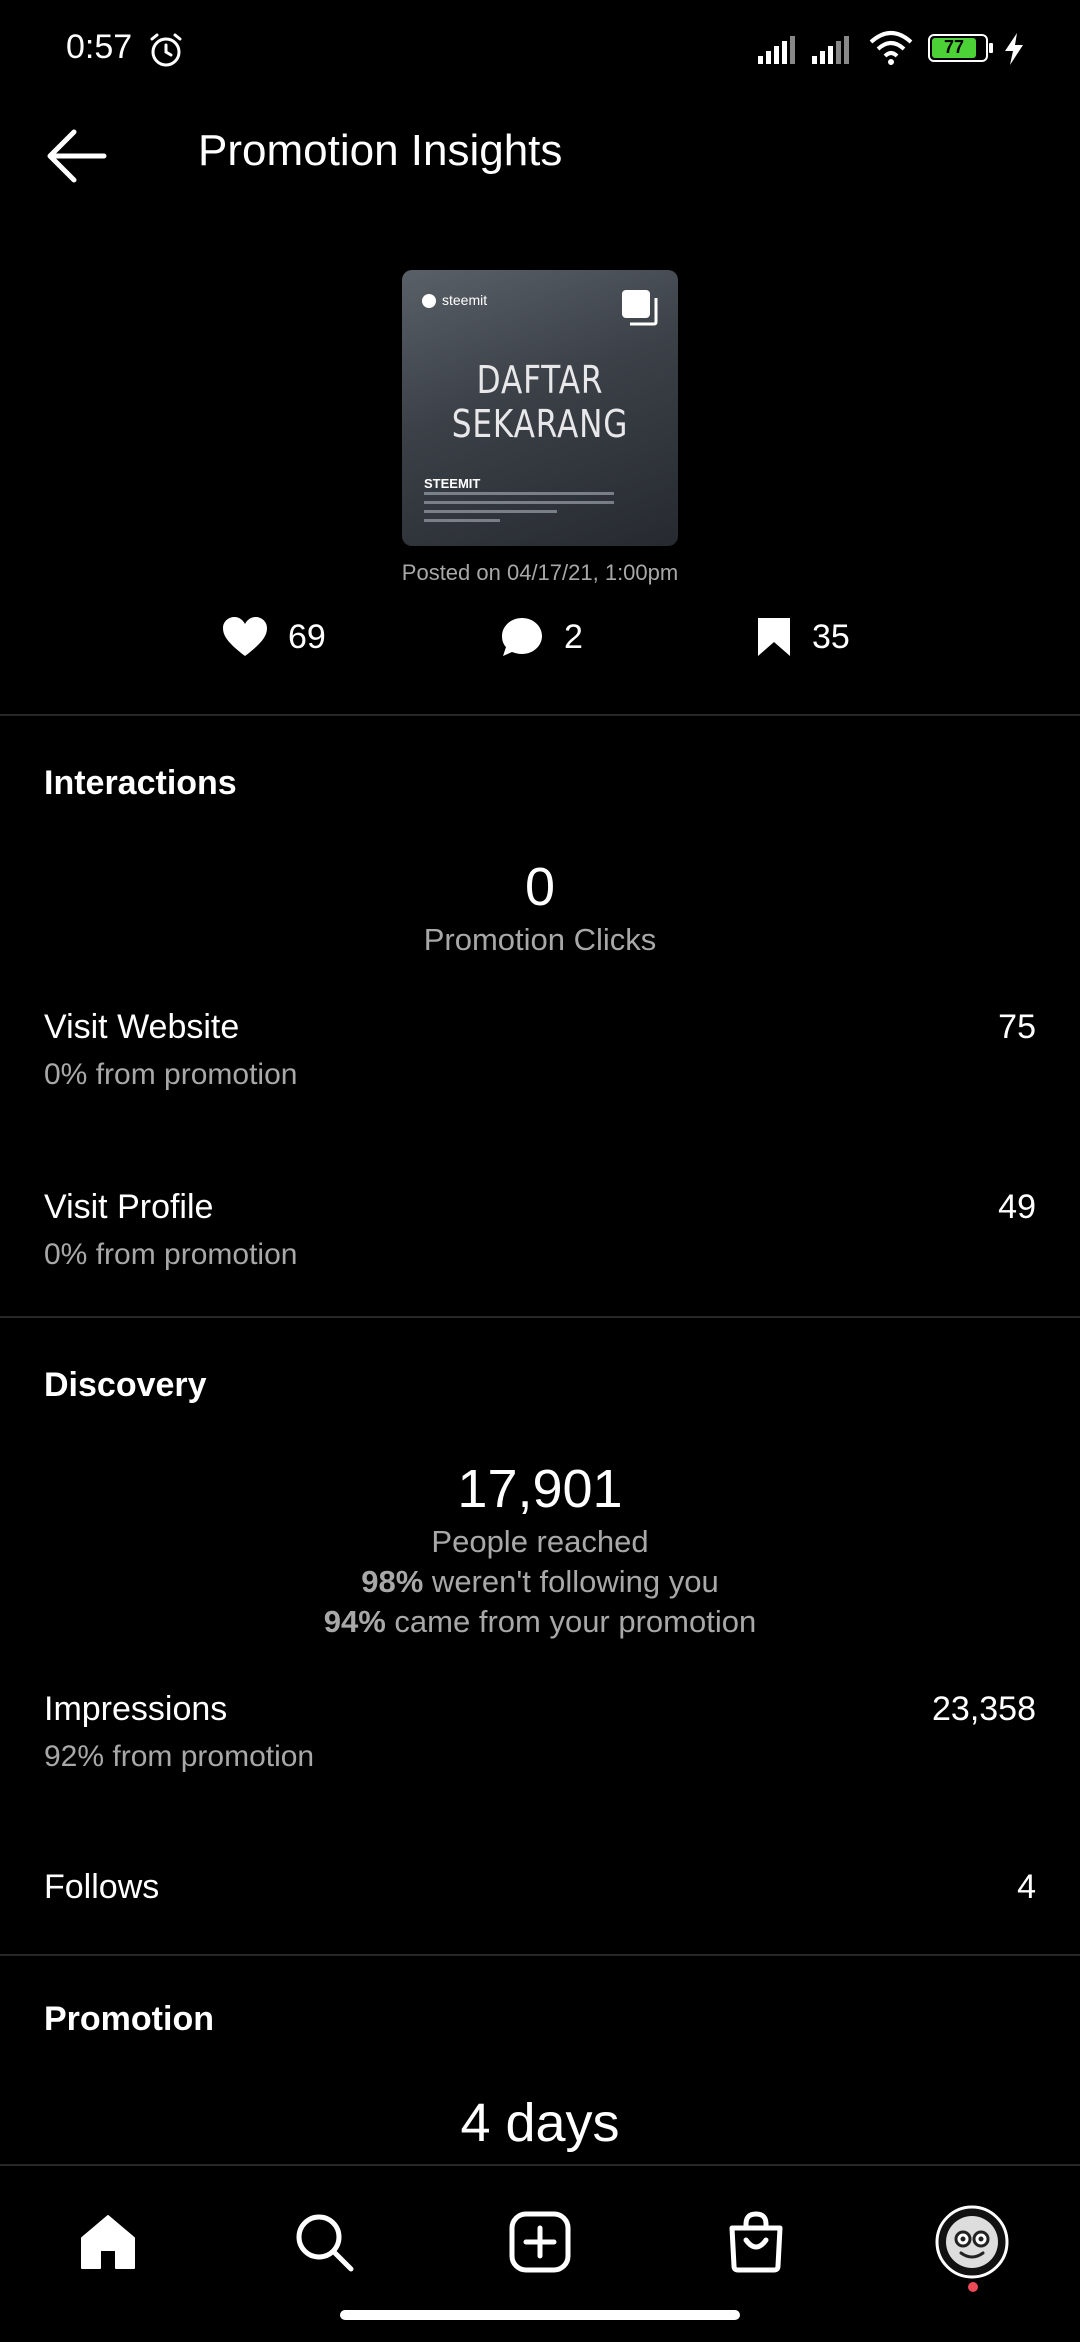 The image size is (1080, 2342). I want to click on nav-home-button, so click(108, 2242).